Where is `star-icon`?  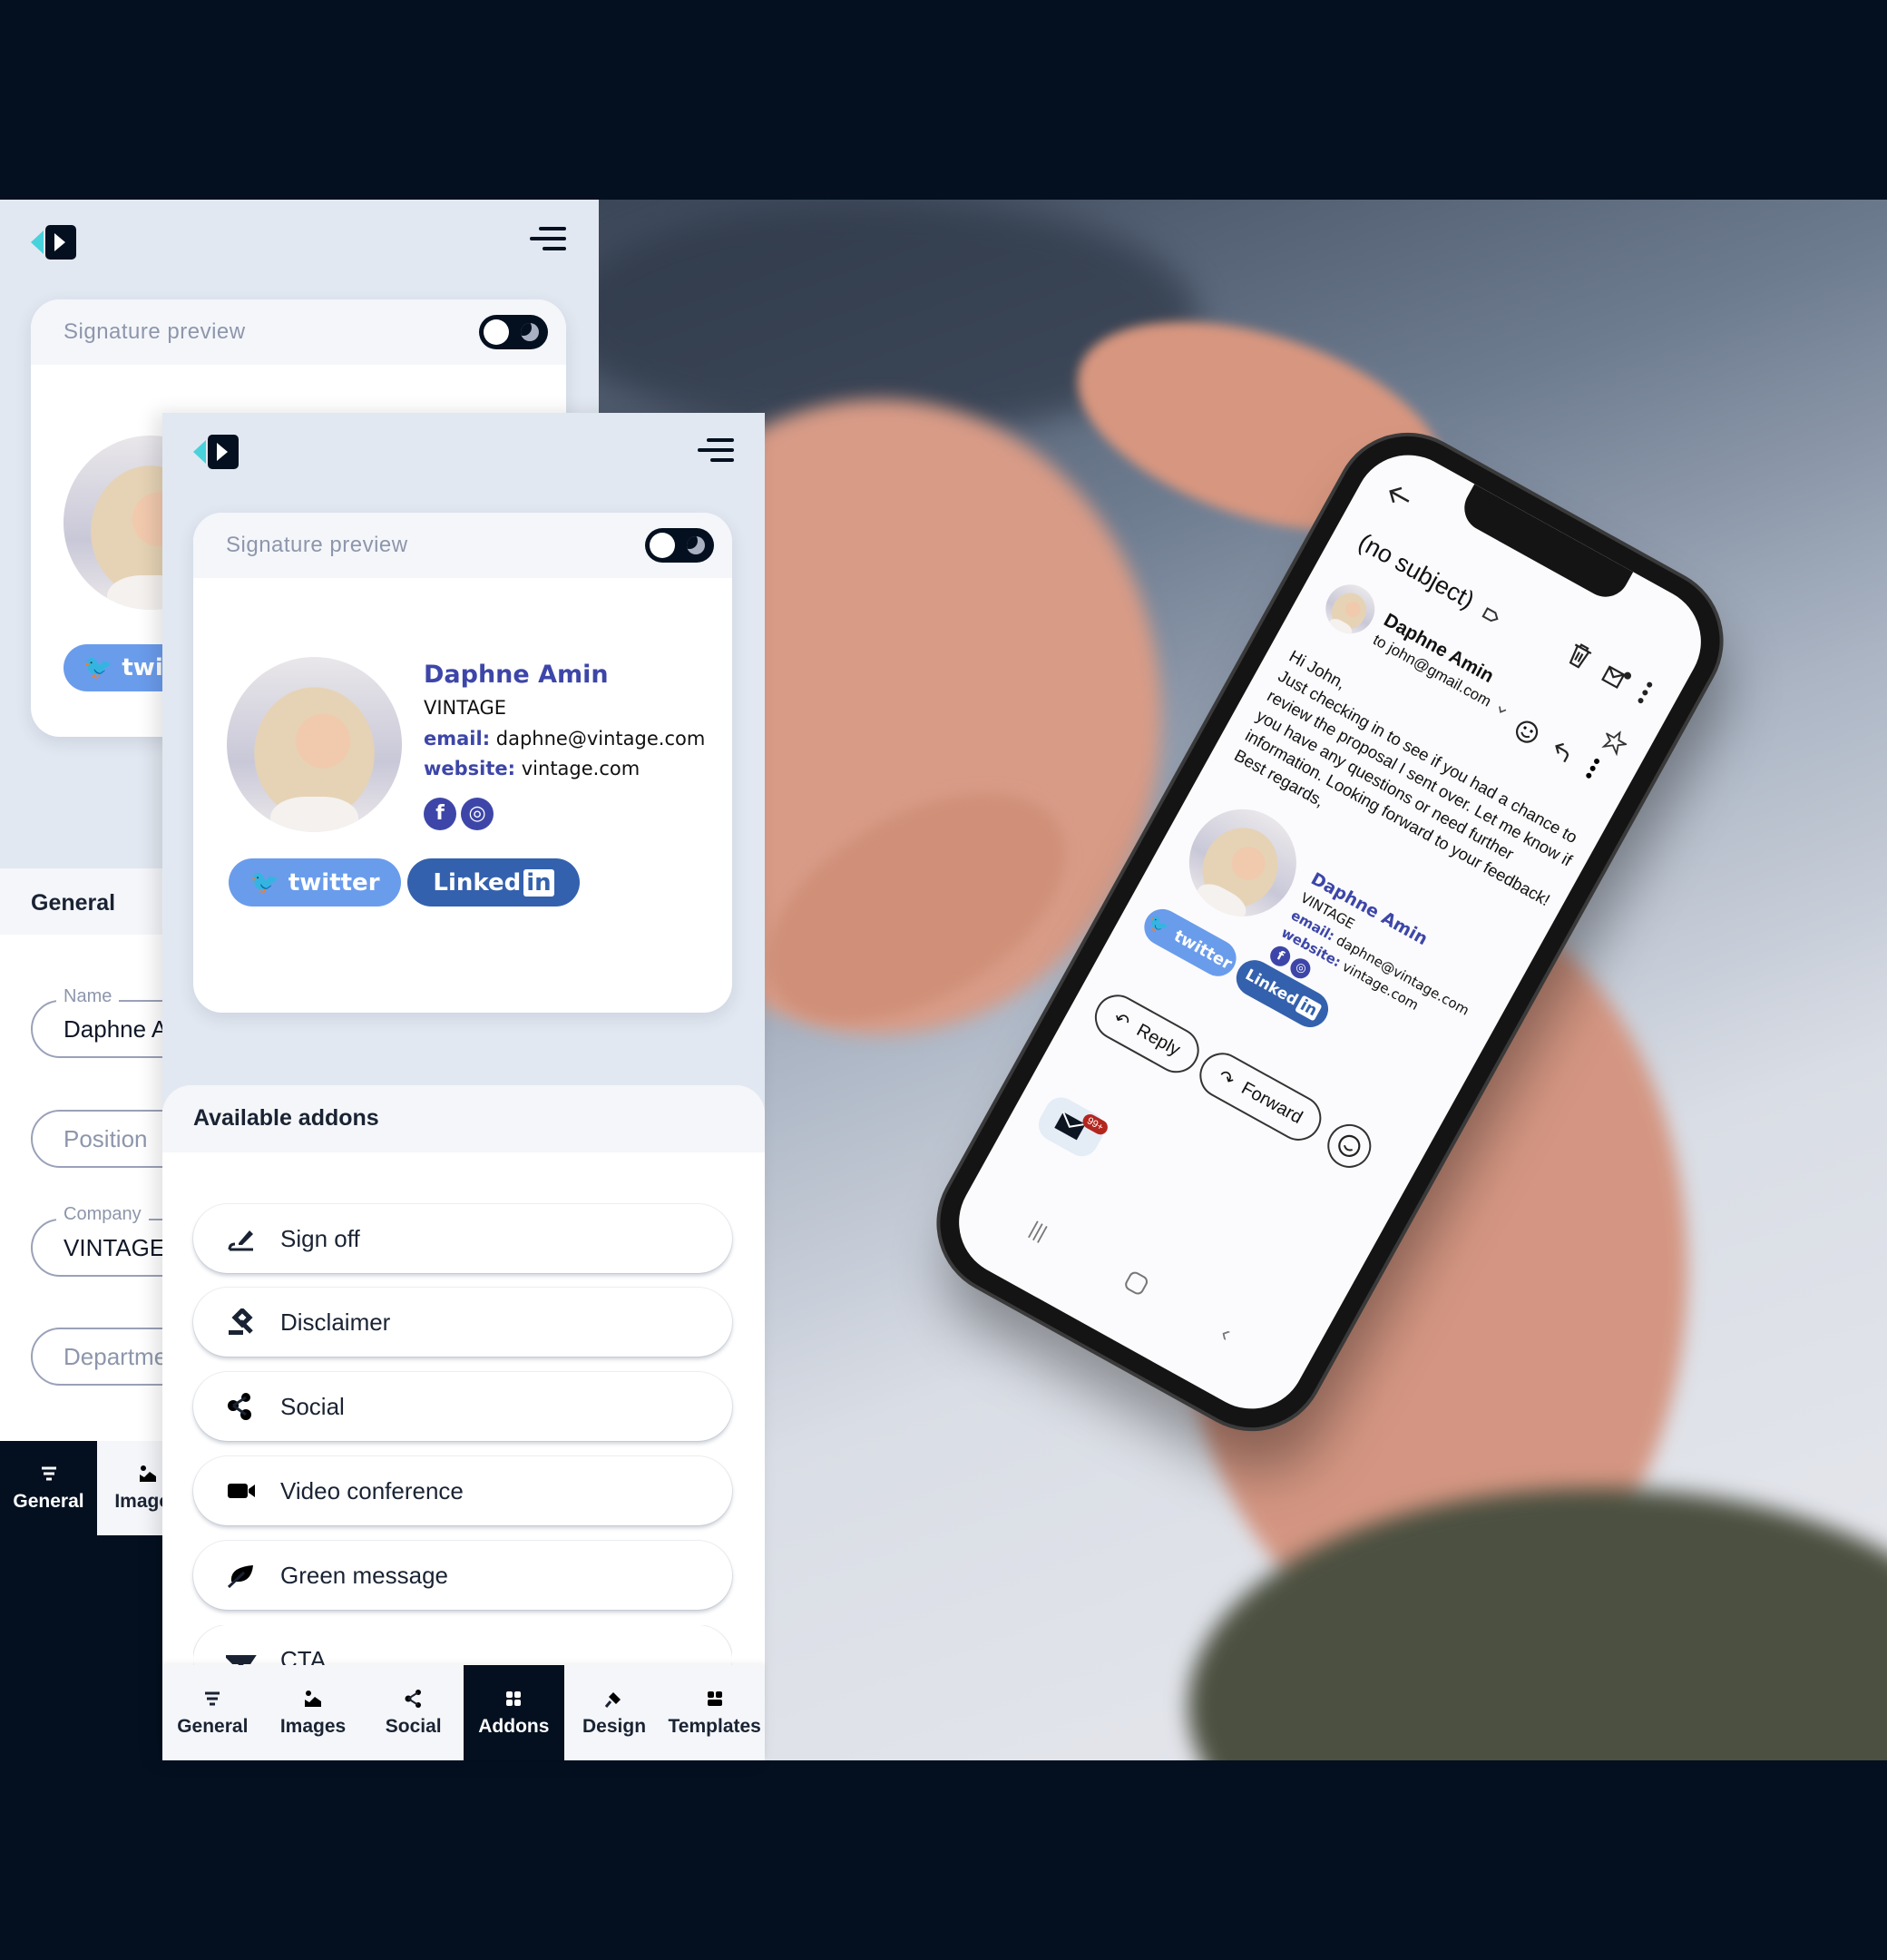
star-icon is located at coordinates (1615, 741).